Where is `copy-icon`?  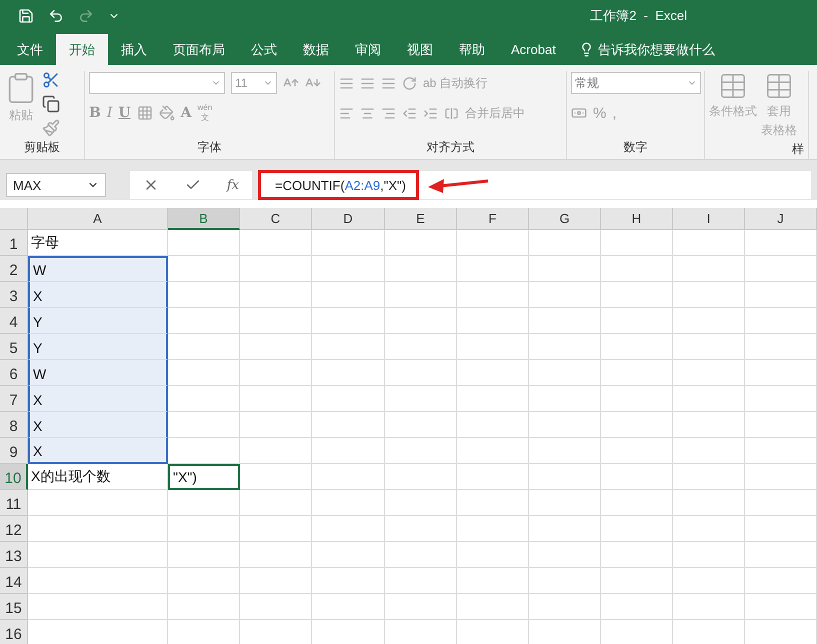 copy-icon is located at coordinates (51, 104).